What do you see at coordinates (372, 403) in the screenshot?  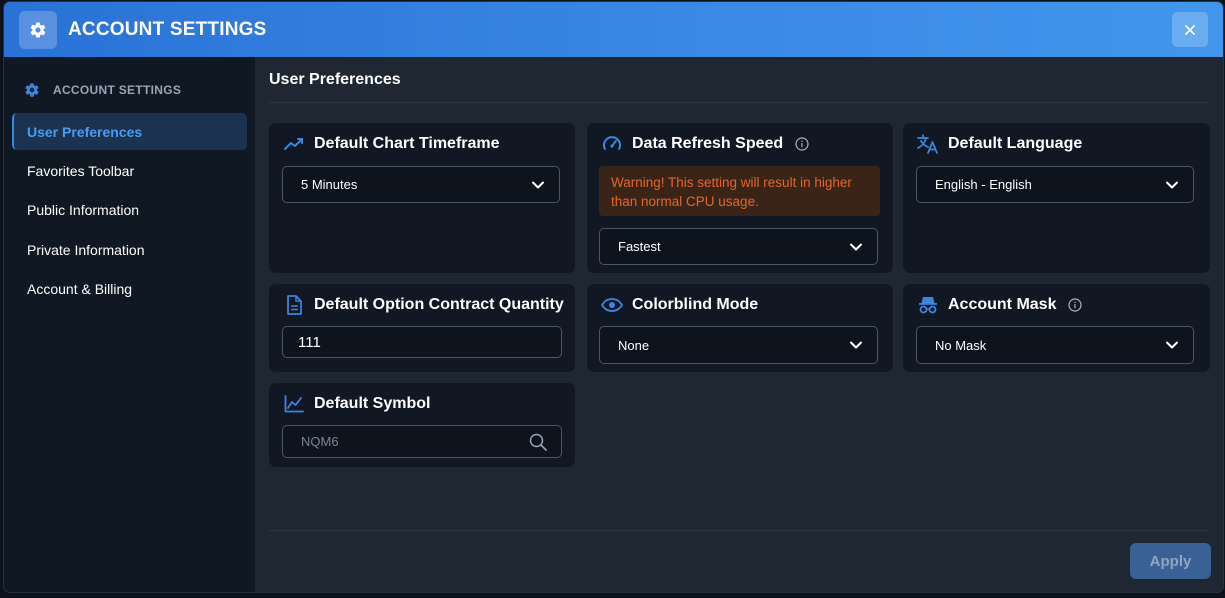 I see `card-title-label: Default Symbol` at bounding box center [372, 403].